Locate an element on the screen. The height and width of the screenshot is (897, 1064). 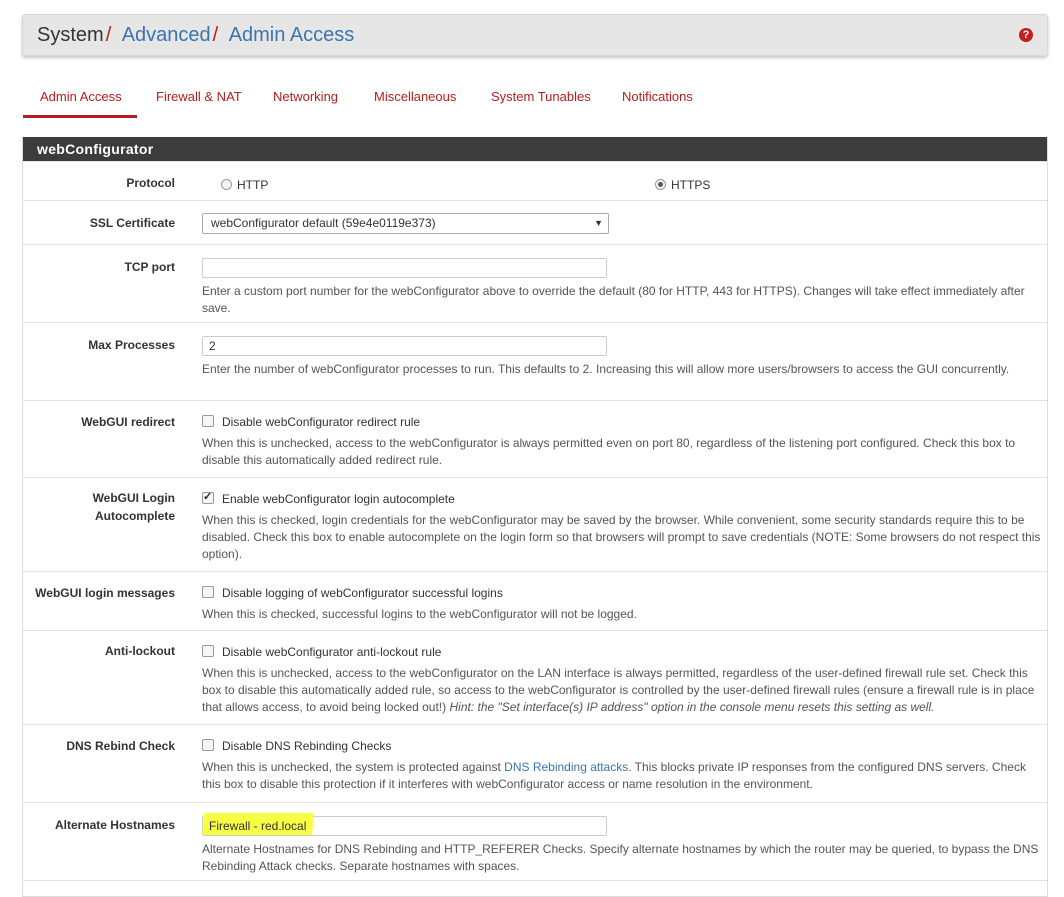
anti-lockout-checkbox is located at coordinates (208, 651).